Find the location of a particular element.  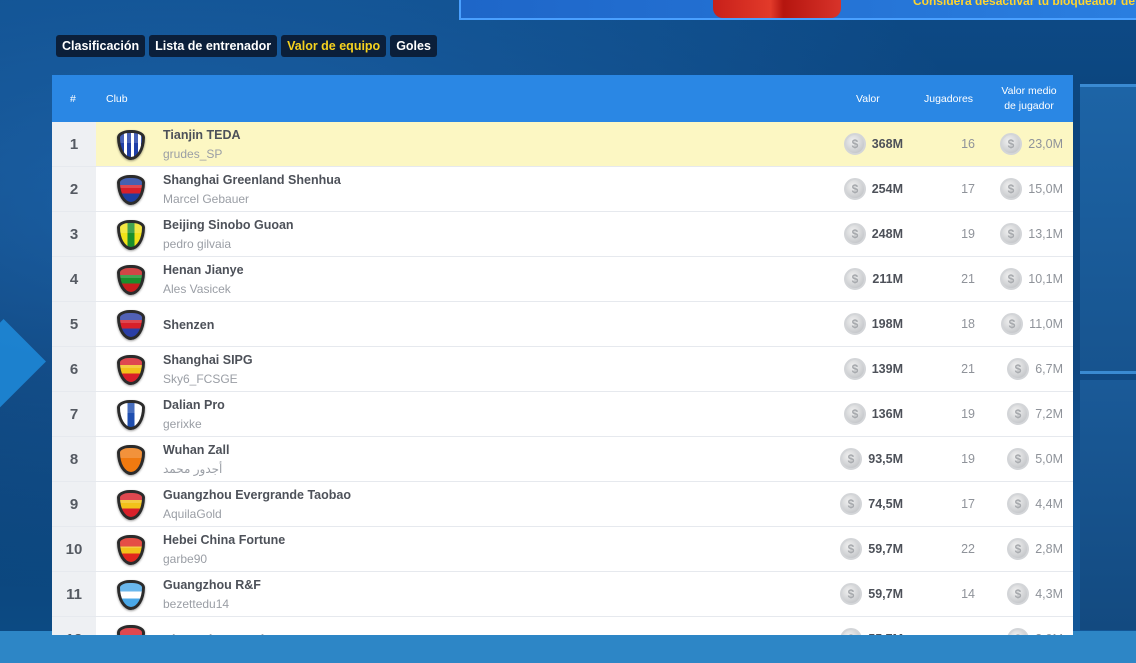

table-row: 6 Shanghai SIPG Sky6_FCSGE 139M $21 6,7M $ is located at coordinates (562, 369).